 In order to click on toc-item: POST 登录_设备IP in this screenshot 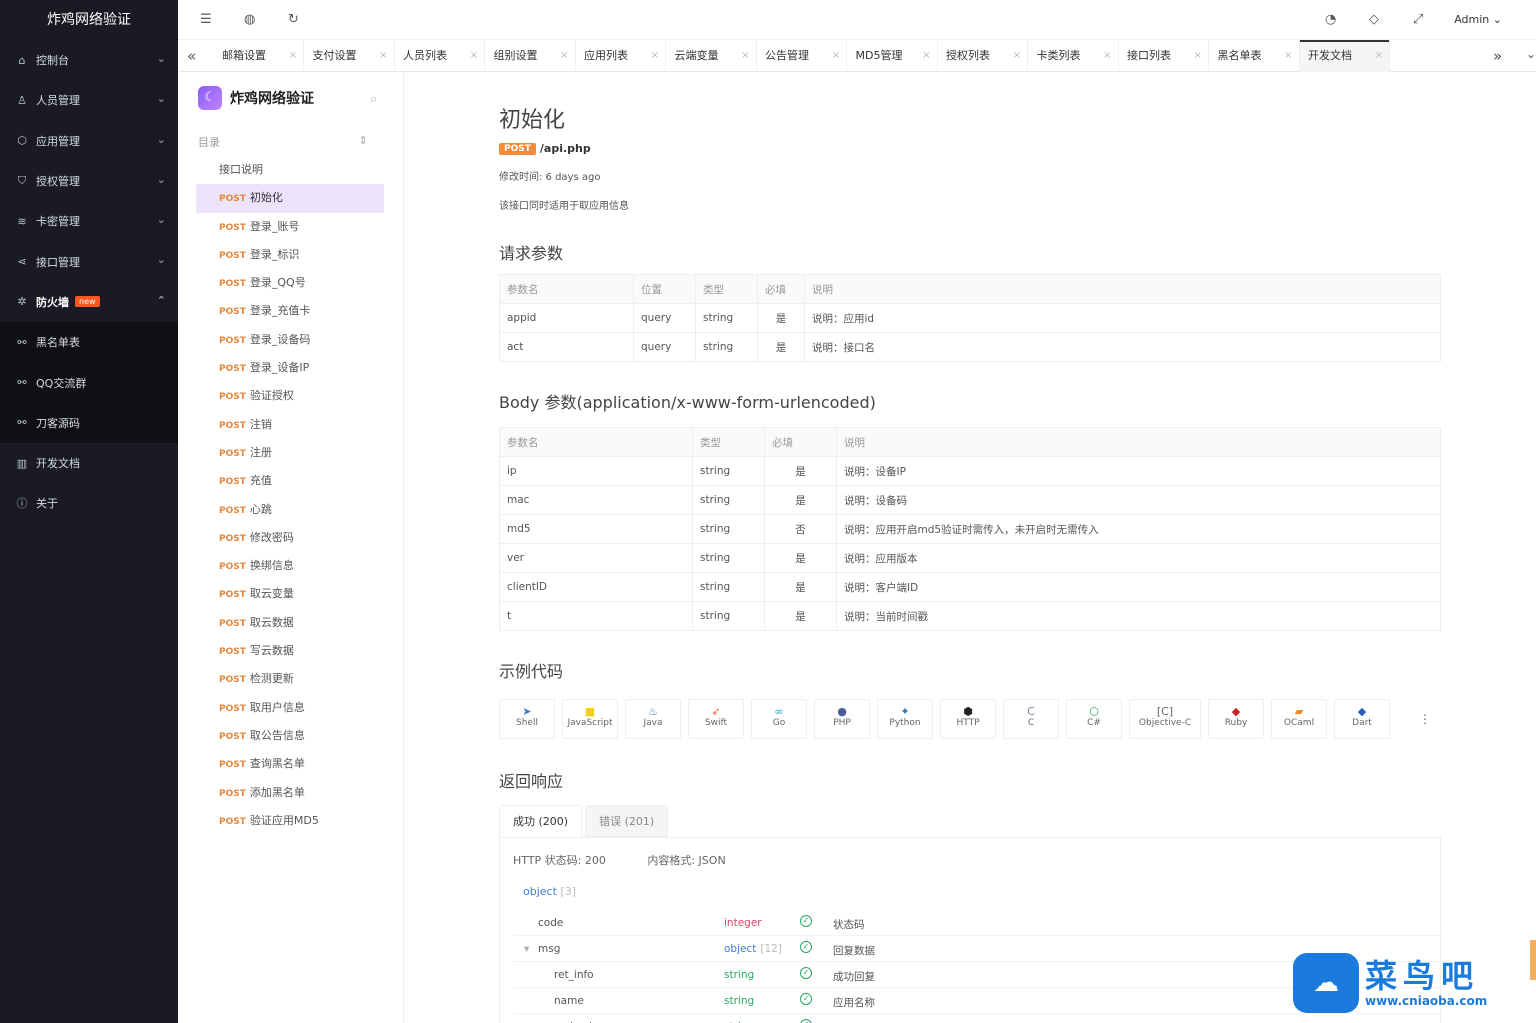, I will do `click(290, 368)`.